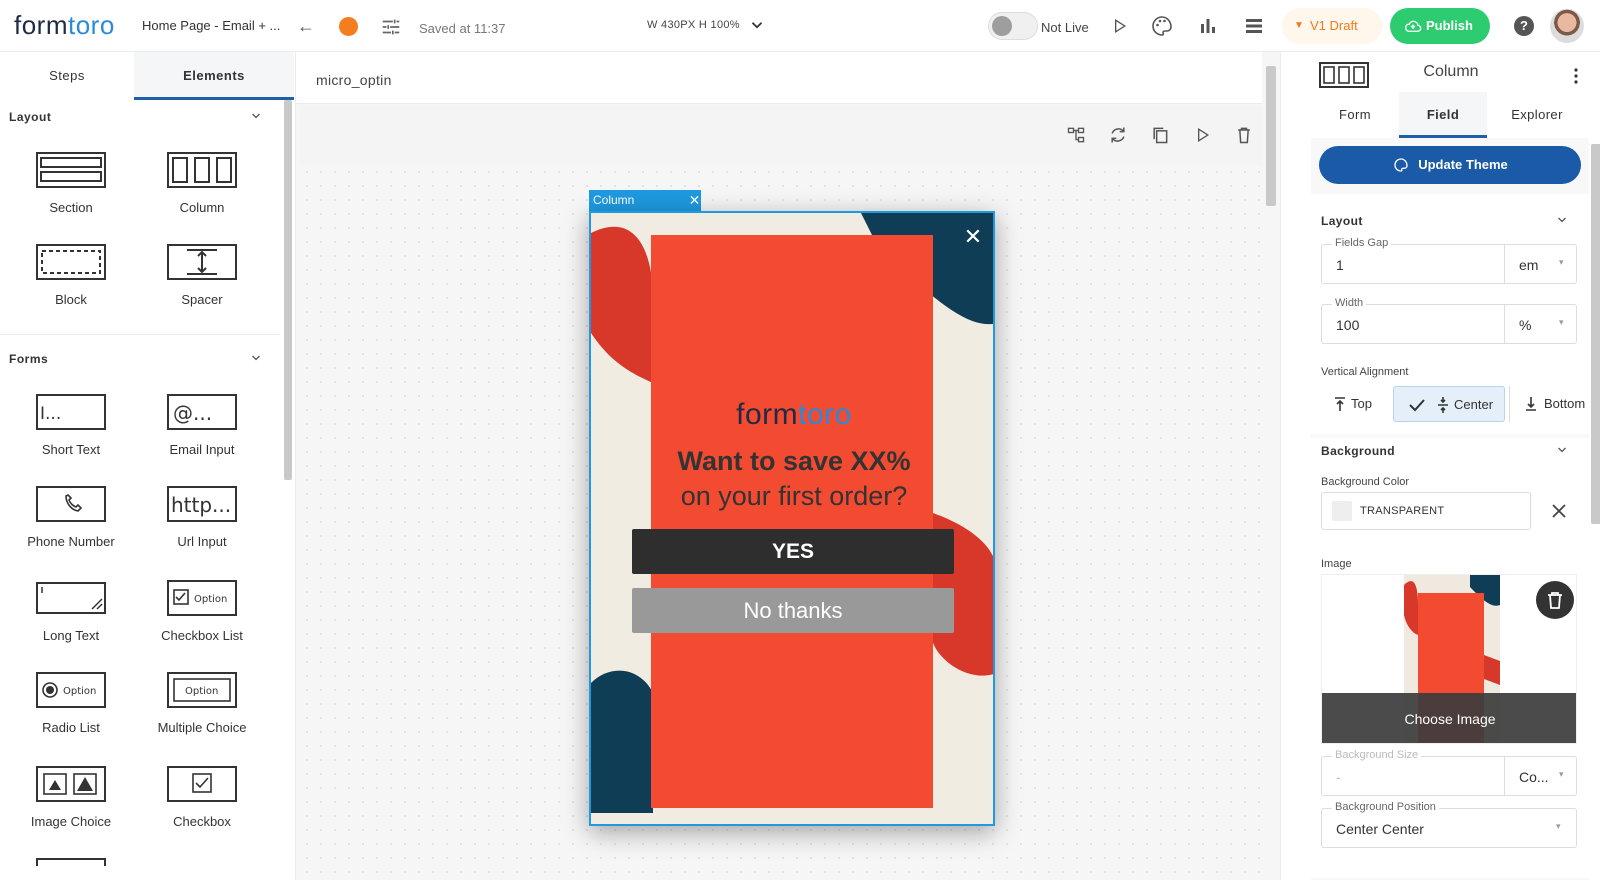  I want to click on settings-sliders-icon, so click(391, 27).